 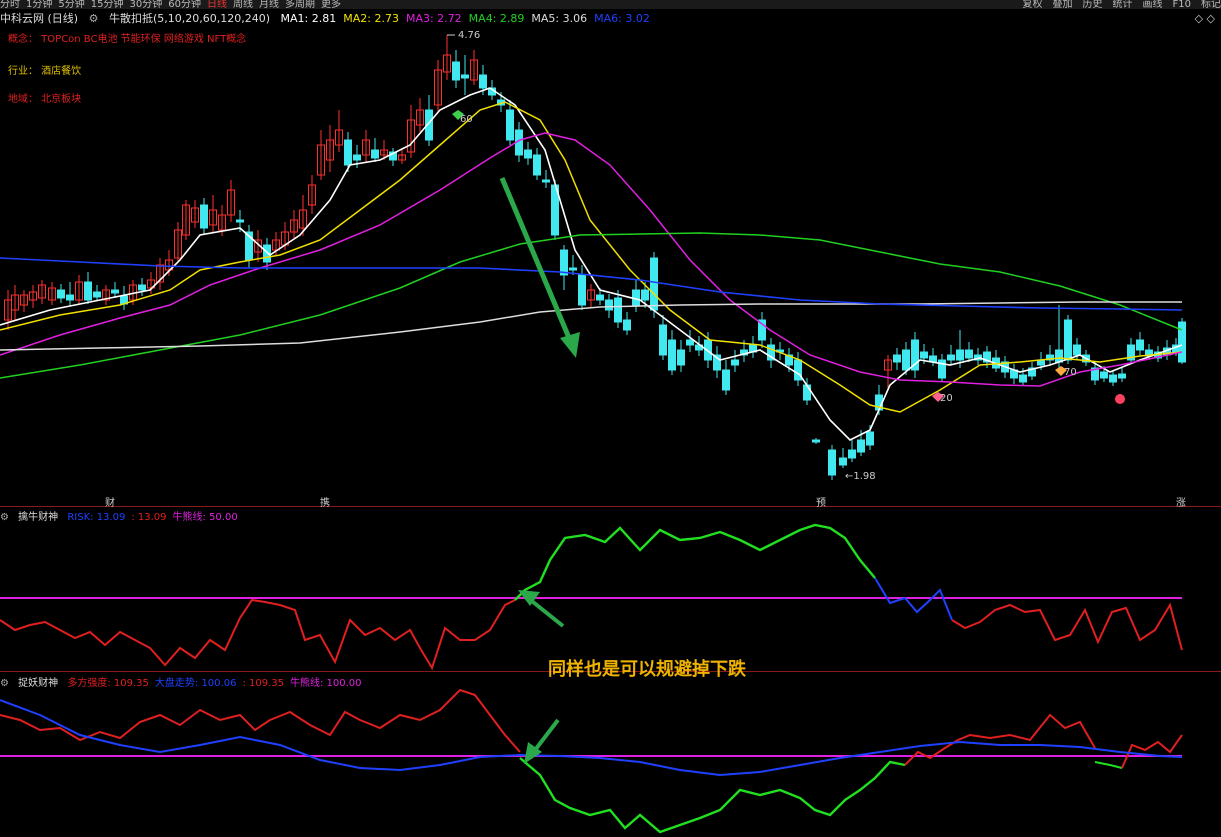 I want to click on market-blue-line, so click(x=591, y=738).